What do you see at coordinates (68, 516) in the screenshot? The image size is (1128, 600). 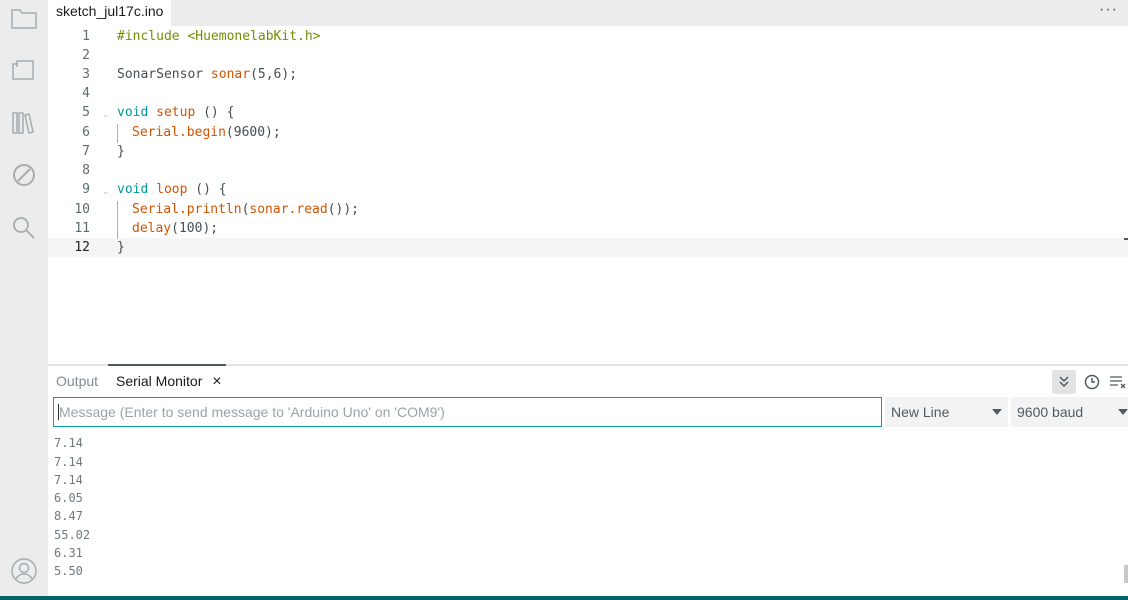 I see `serial-output-line: 8.47` at bounding box center [68, 516].